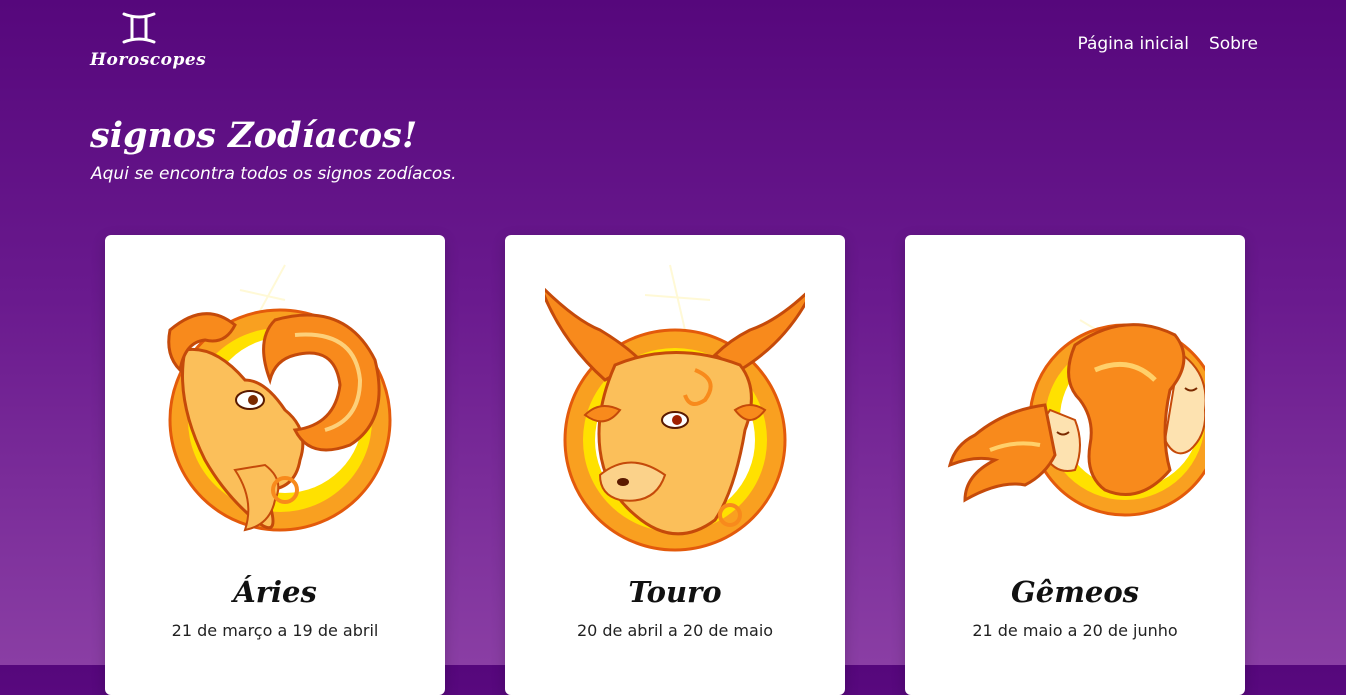 The image size is (1346, 695). What do you see at coordinates (1075, 592) in the screenshot?
I see `sign-name: Gêmeos` at bounding box center [1075, 592].